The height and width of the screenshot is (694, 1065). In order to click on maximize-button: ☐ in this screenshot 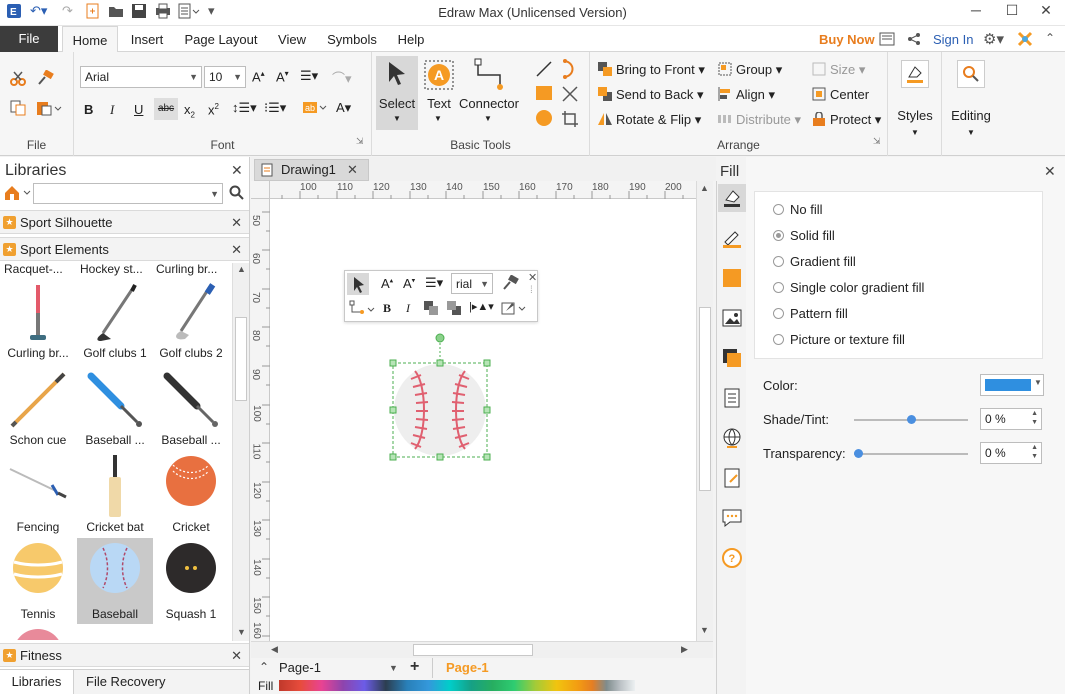, I will do `click(1012, 12)`.